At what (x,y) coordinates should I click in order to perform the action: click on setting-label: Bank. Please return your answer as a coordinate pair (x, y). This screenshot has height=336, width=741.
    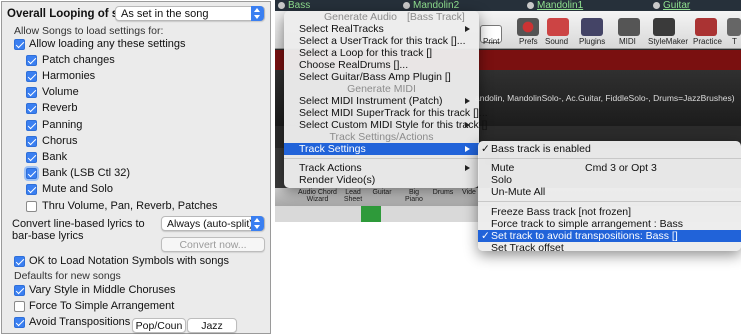
    Looking at the image, I should click on (55, 157).